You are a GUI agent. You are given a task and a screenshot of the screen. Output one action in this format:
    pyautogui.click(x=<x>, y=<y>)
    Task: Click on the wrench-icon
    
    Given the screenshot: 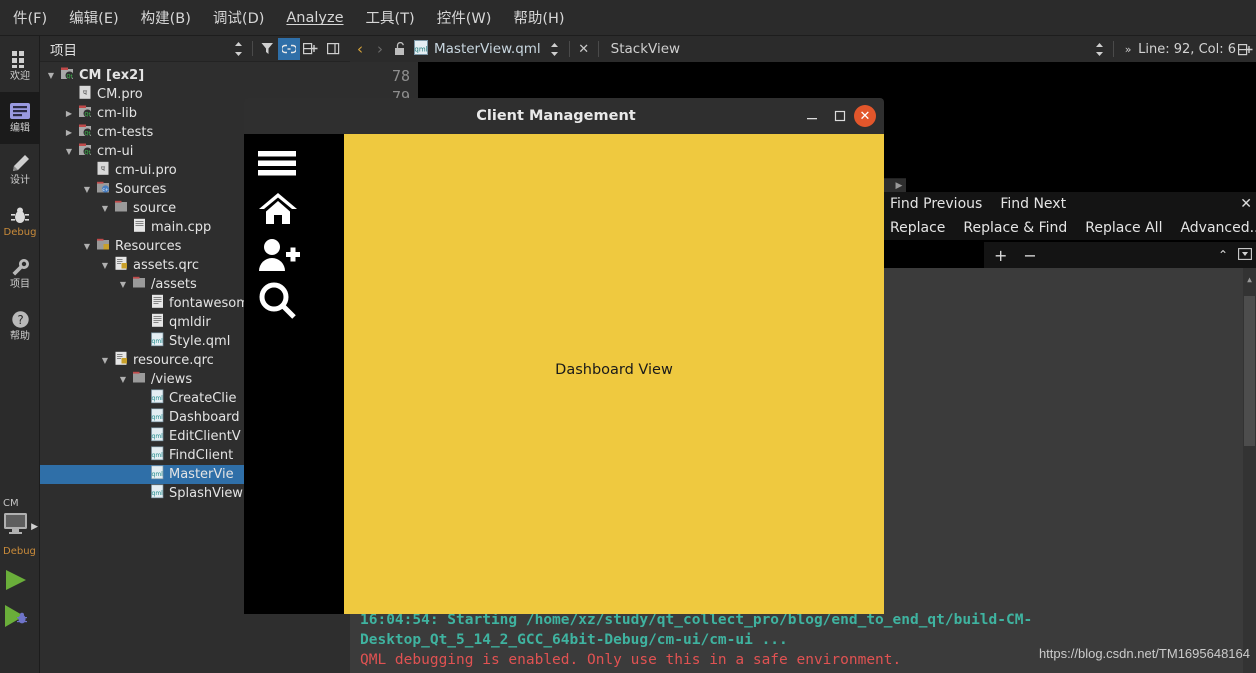 What is the action you would take?
    pyautogui.click(x=20, y=269)
    